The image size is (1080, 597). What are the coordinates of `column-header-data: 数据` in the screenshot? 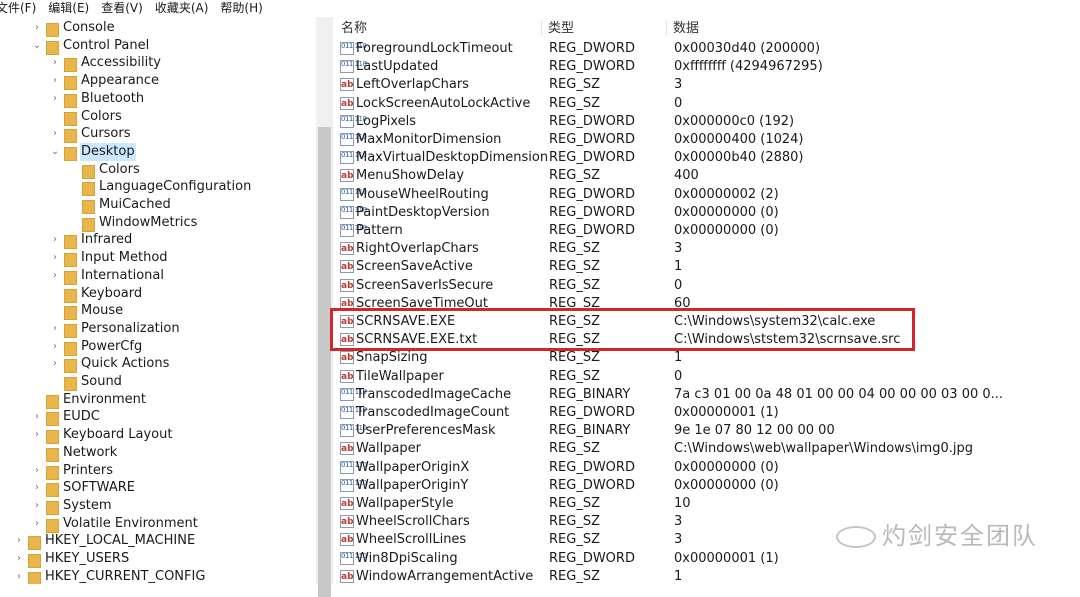 It's located at (686, 29).